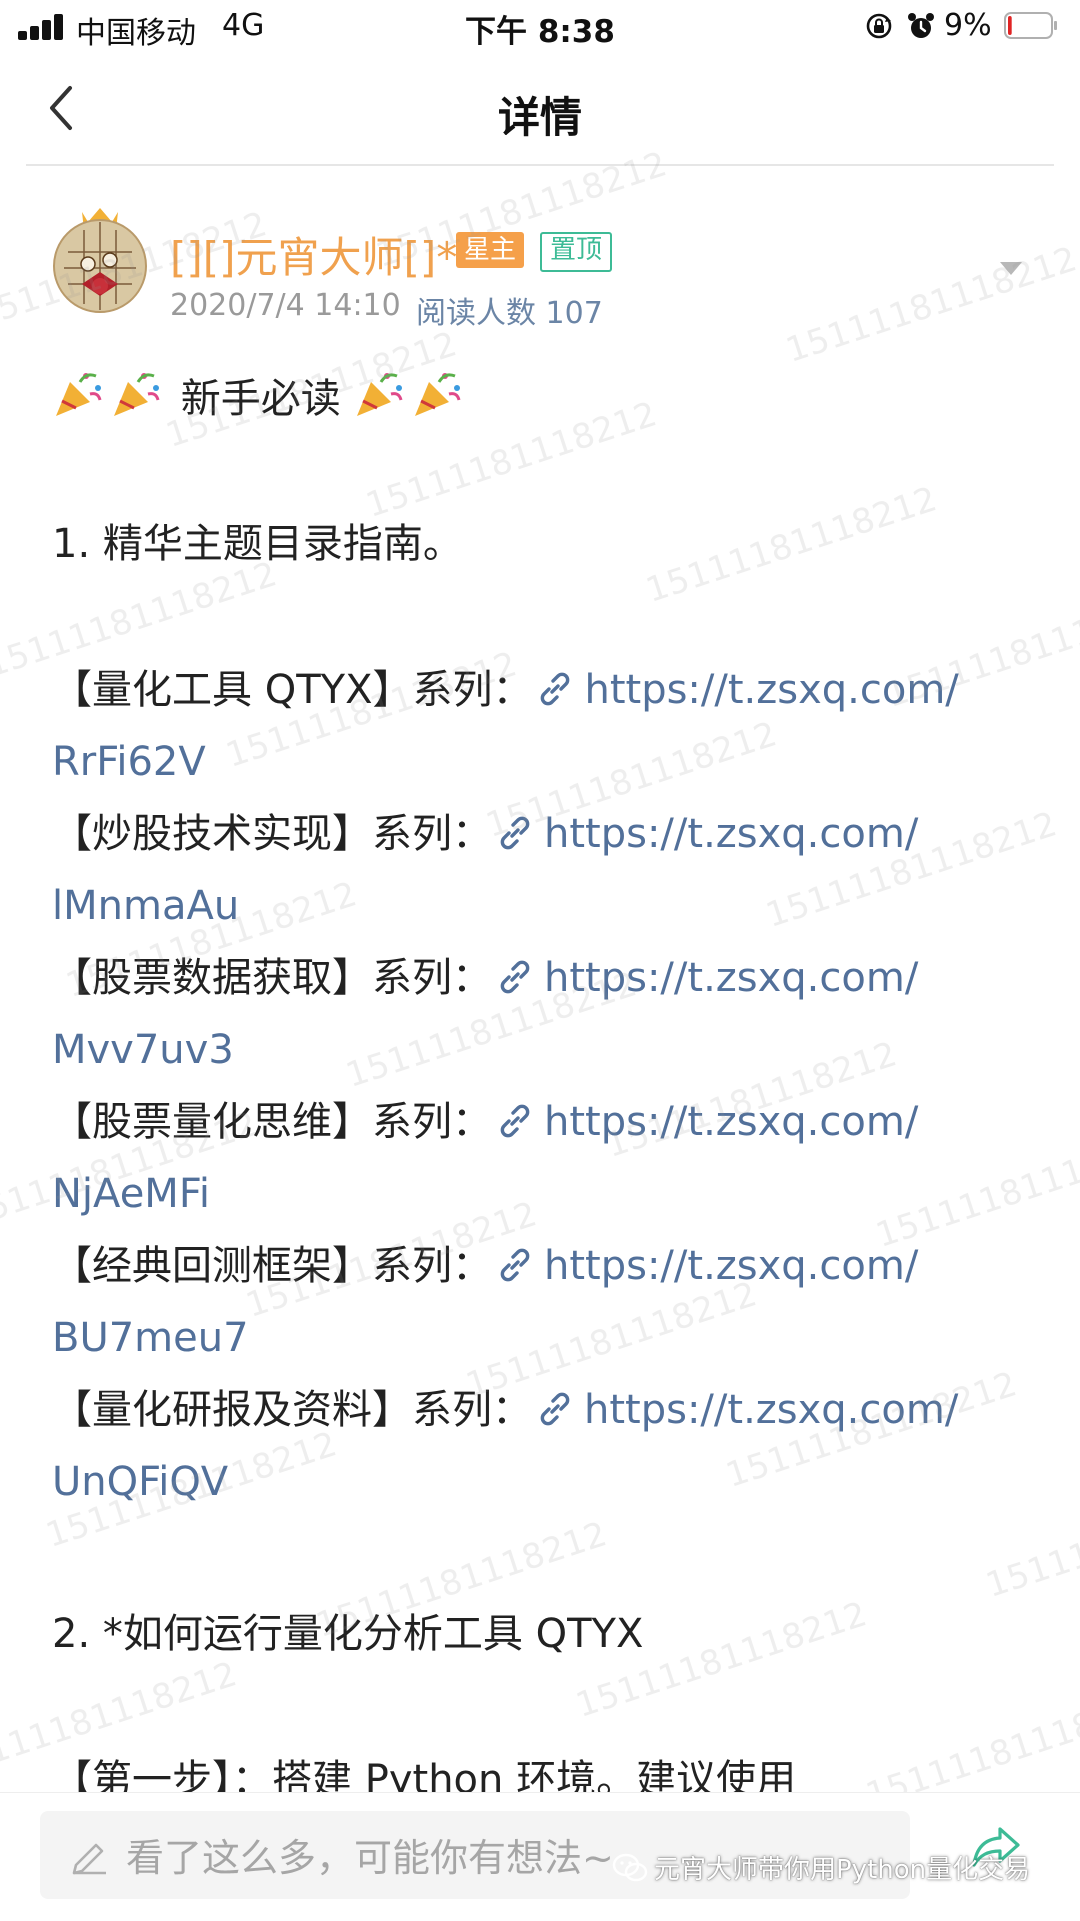 Image resolution: width=1080 pixels, height=1921 pixels. Describe the element at coordinates (272, 978) in the screenshot. I see `series-label: 【股票数据获取】系列：` at that location.